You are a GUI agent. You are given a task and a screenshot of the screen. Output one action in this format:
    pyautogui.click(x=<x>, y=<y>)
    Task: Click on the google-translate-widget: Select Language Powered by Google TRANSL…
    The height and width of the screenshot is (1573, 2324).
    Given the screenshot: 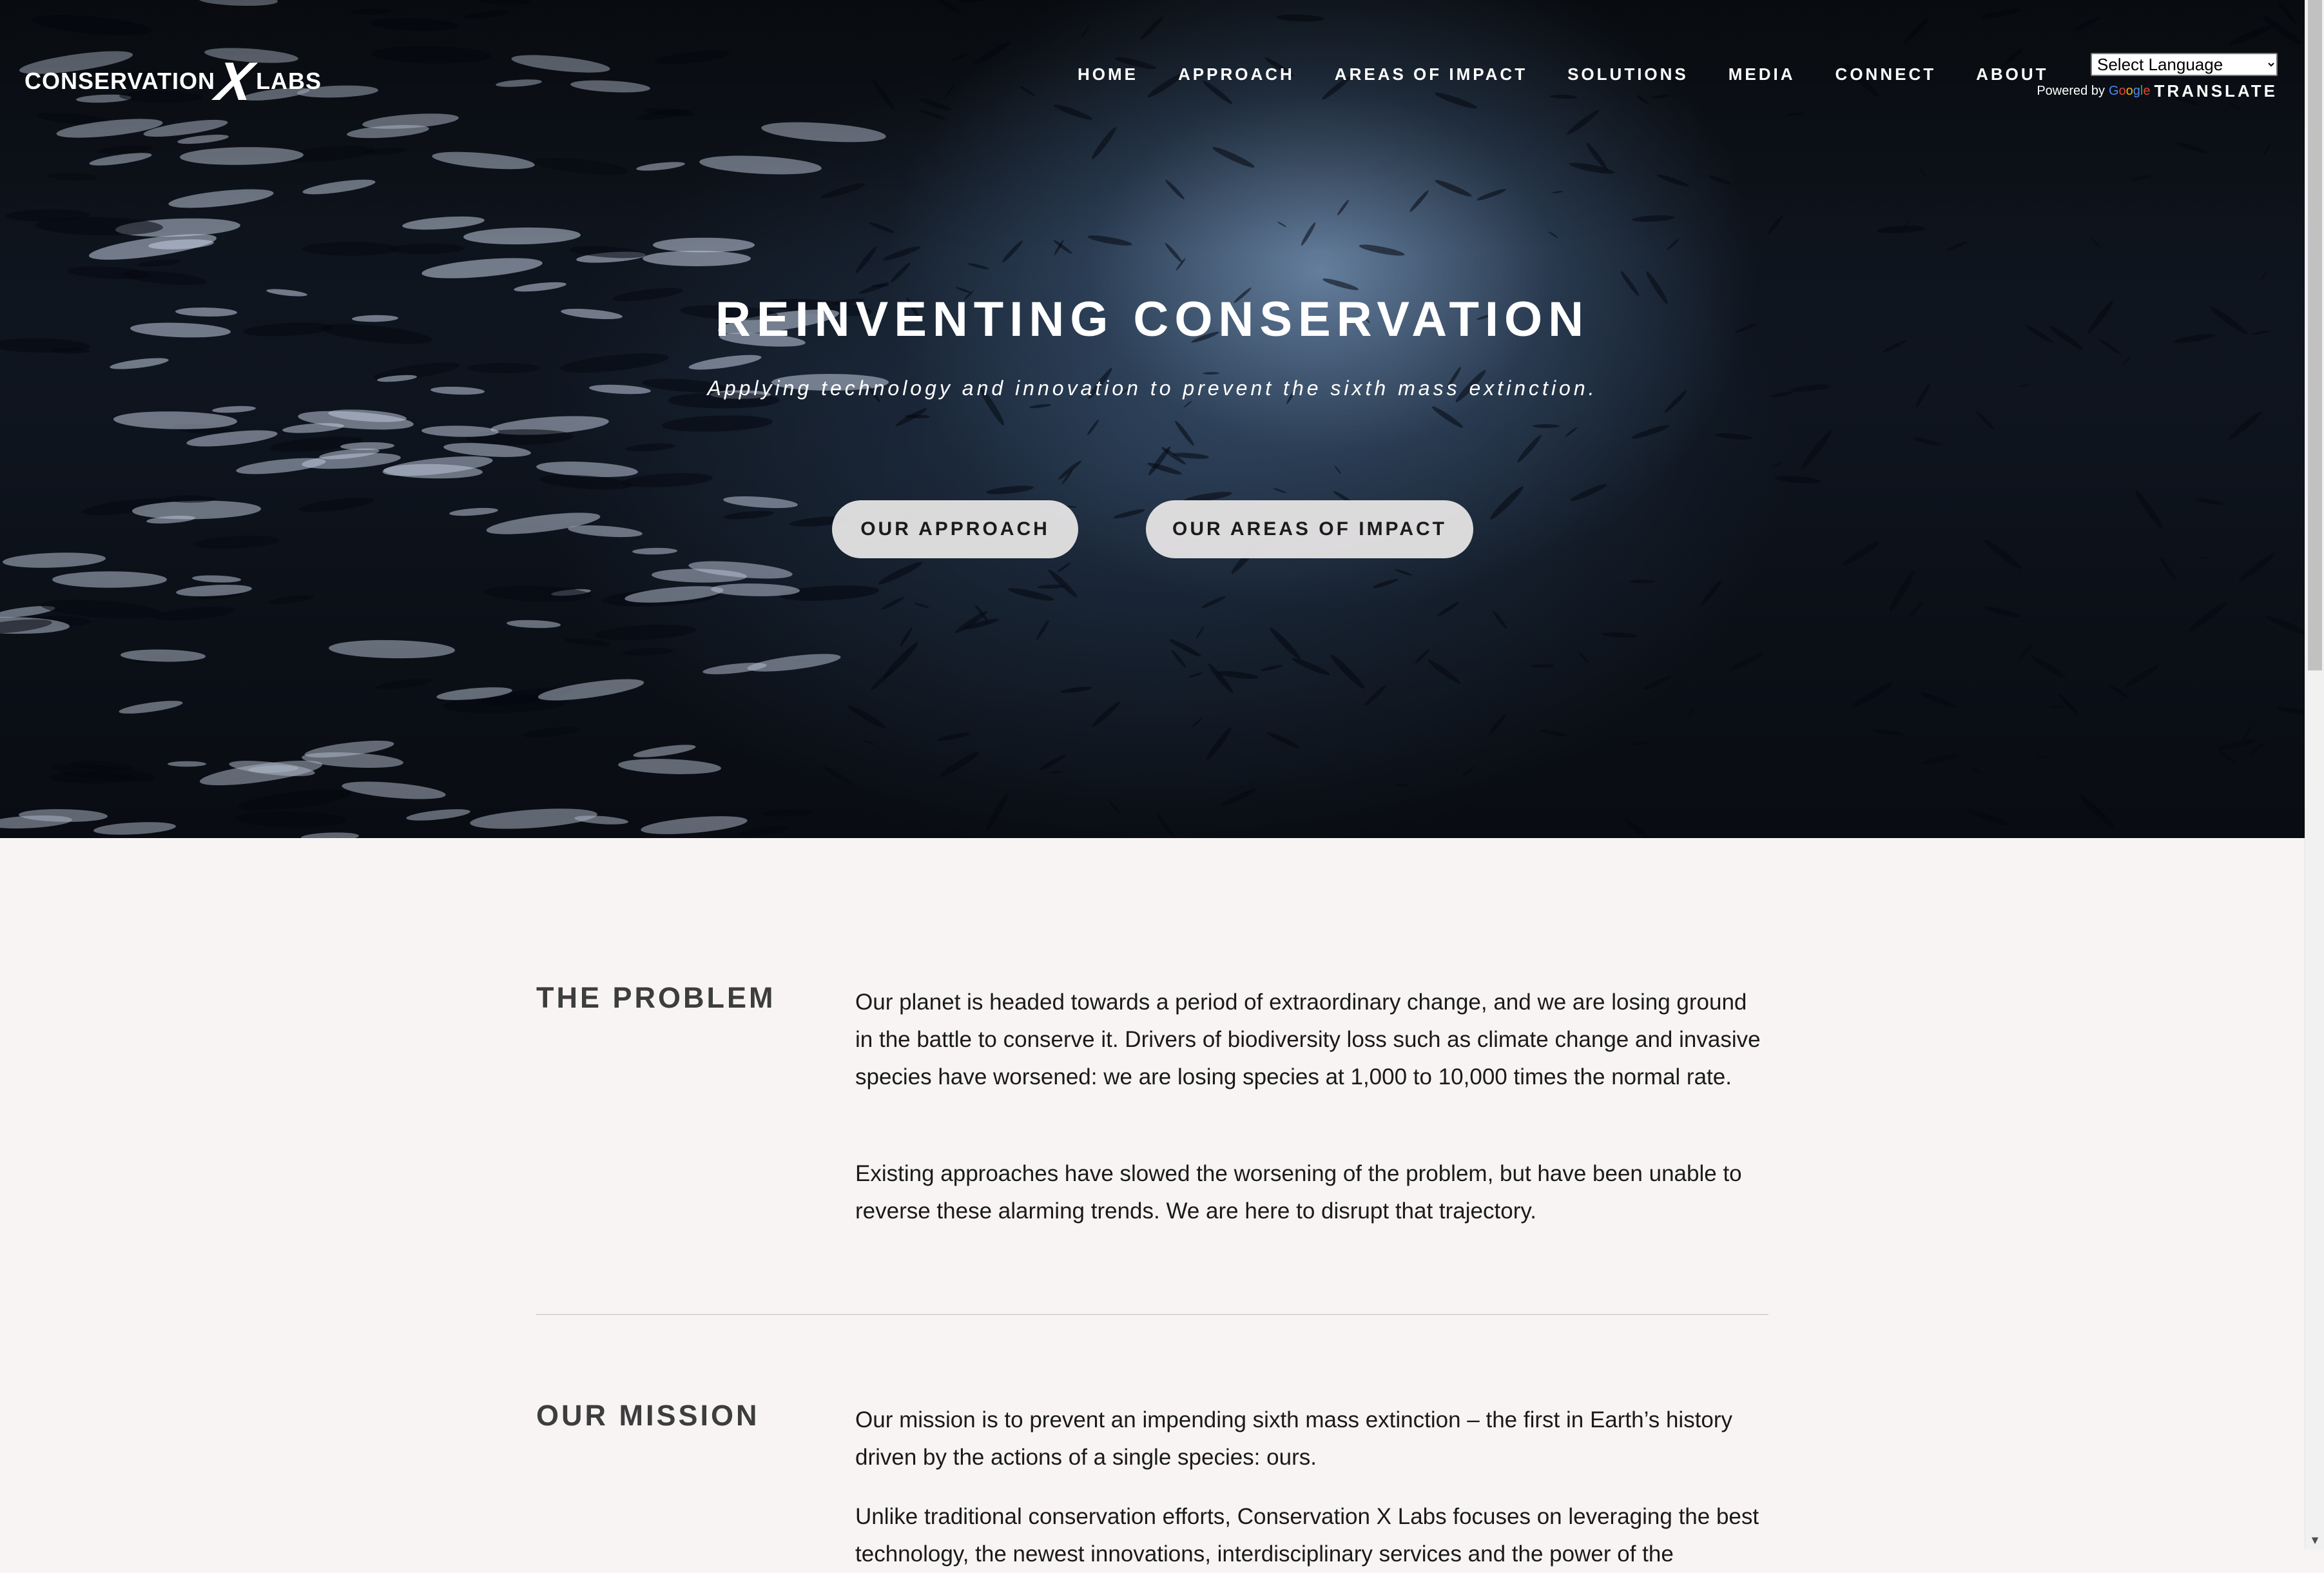 What is the action you would take?
    pyautogui.click(x=2154, y=77)
    